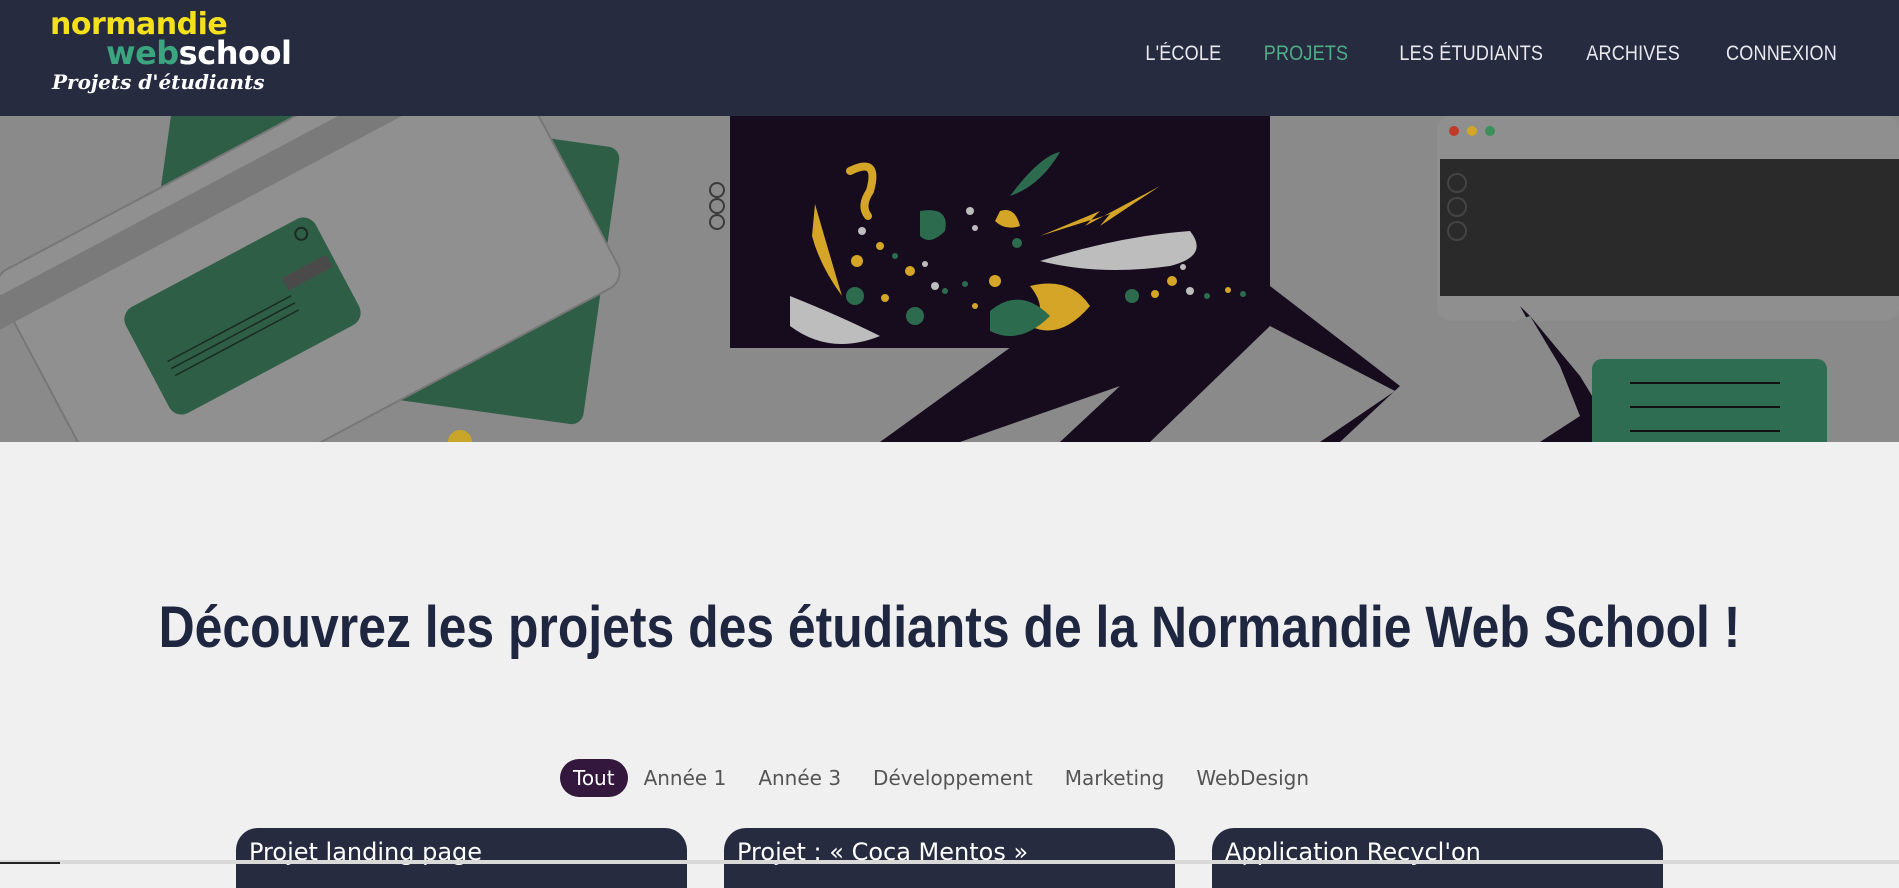 This screenshot has height=888, width=1899. I want to click on filter-annee-3: Année 3, so click(799, 778).